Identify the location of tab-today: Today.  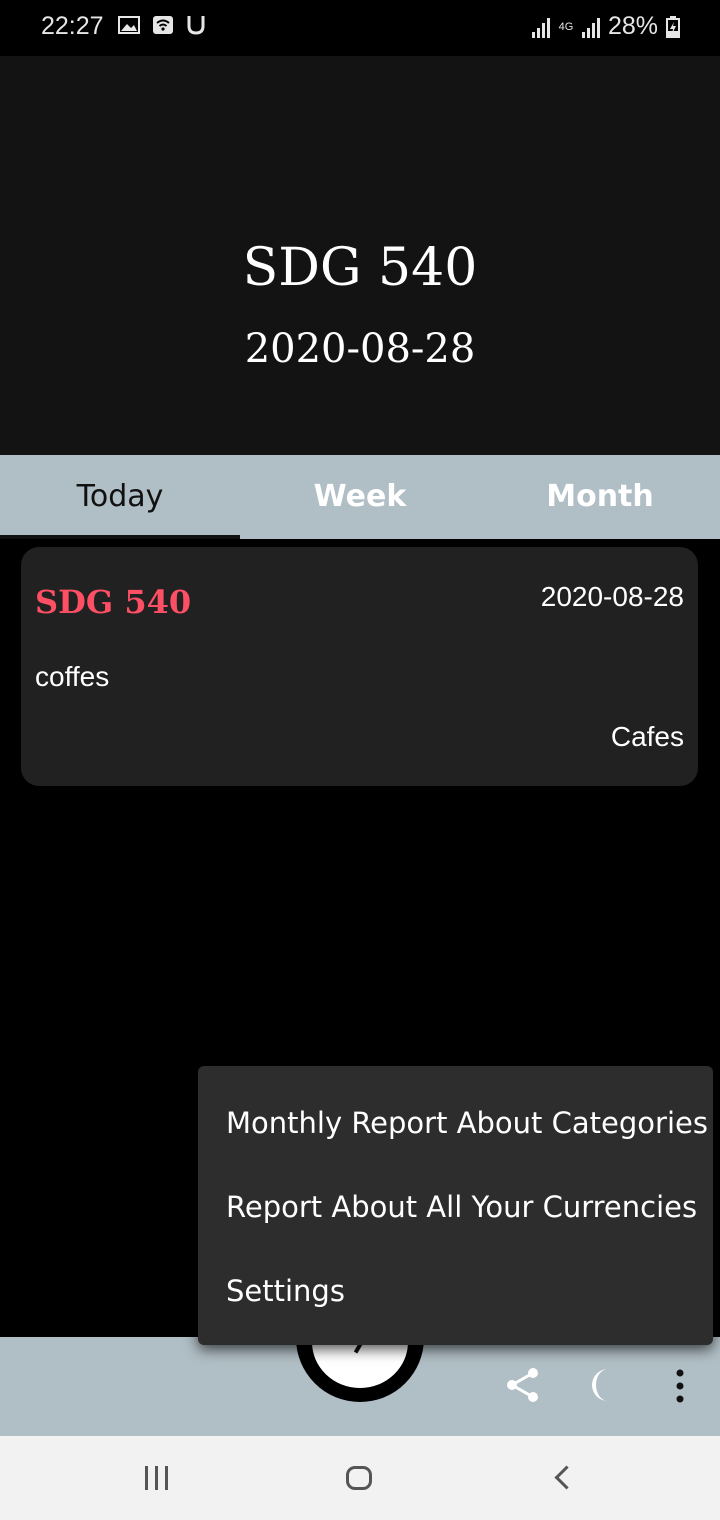
(120, 497).